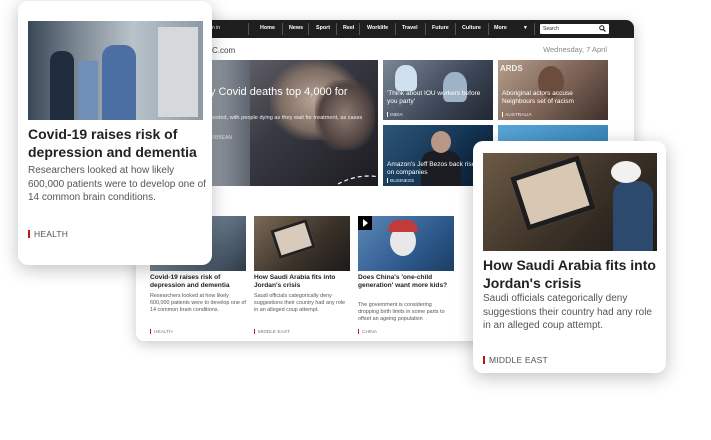 Image resolution: width=711 pixels, height=440 pixels. I want to click on nav-item-more: More, so click(500, 28).